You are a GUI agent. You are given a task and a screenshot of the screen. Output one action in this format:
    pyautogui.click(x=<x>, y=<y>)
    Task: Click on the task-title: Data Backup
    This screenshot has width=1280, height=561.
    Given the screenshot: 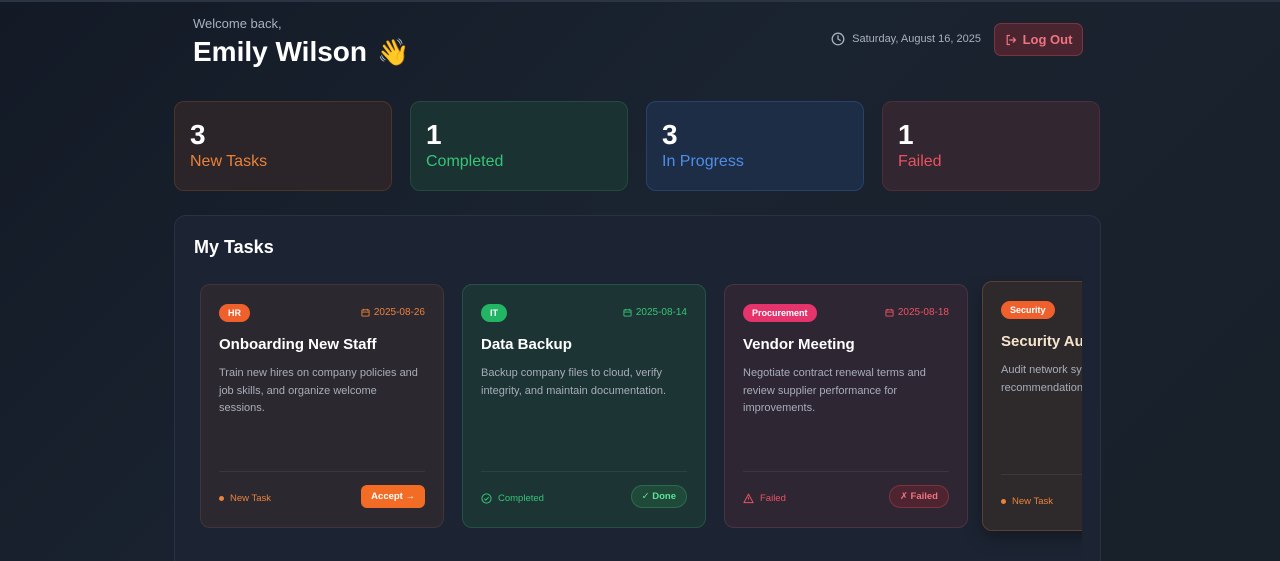 What is the action you would take?
    pyautogui.click(x=526, y=344)
    